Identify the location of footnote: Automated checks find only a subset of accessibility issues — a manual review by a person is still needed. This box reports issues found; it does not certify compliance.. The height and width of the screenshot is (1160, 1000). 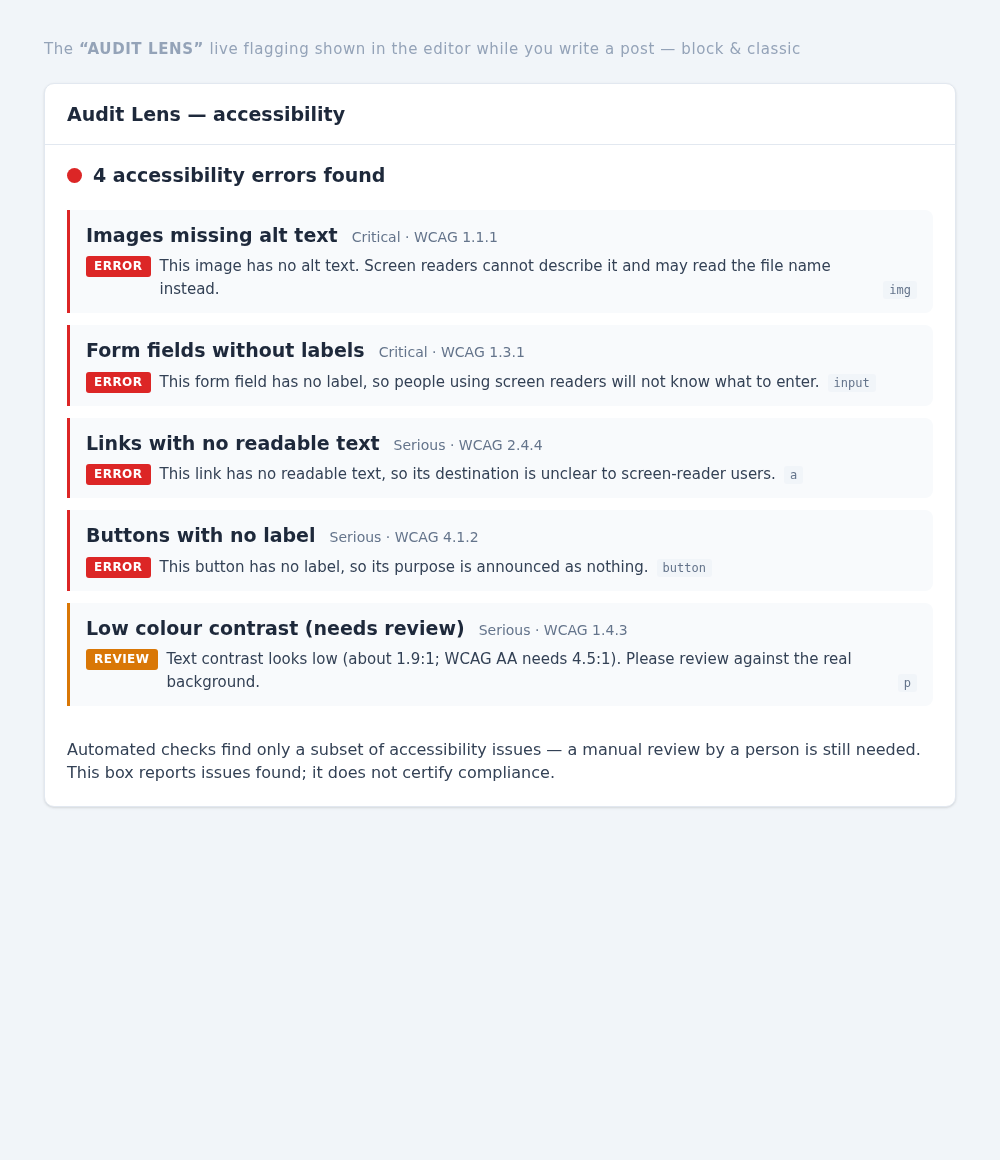
(494, 761).